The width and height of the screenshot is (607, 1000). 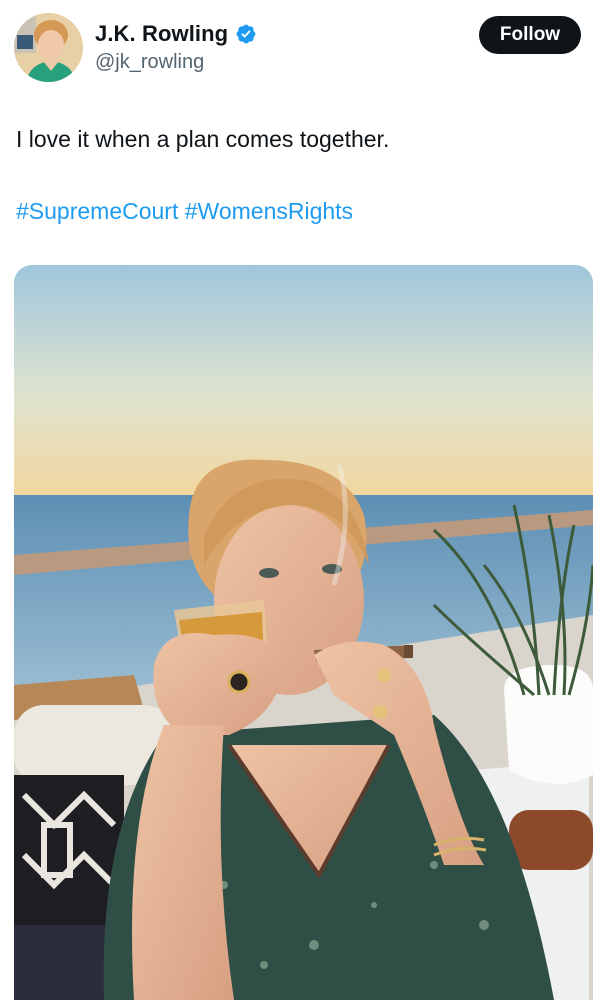 I want to click on verified-badge-icon, so click(x=246, y=34).